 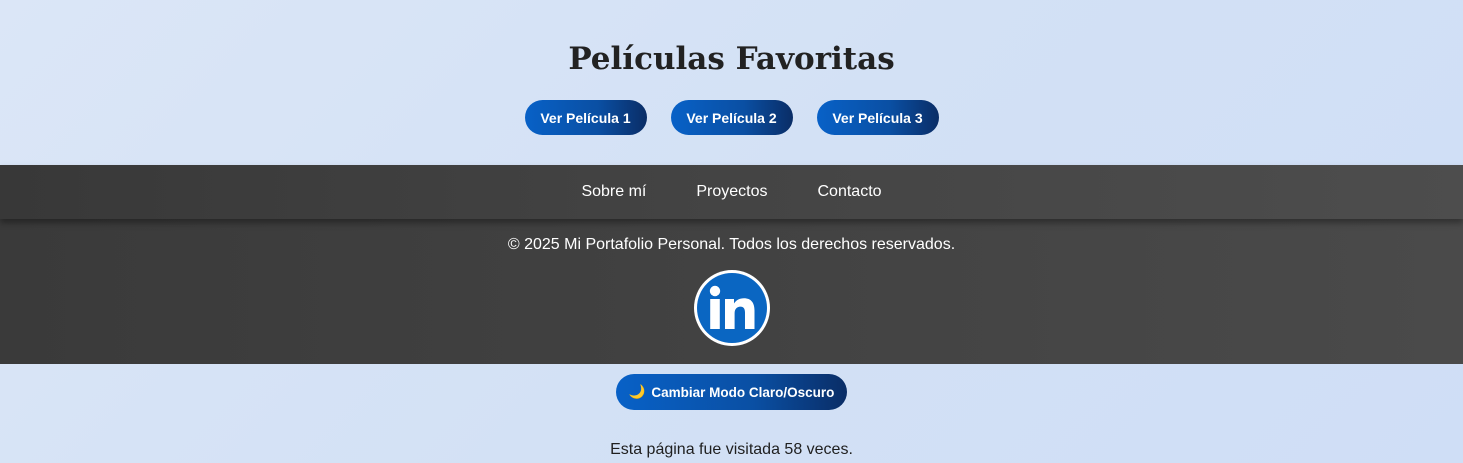 I want to click on watch-movie-2-button: Ver Película 2, so click(x=731, y=117).